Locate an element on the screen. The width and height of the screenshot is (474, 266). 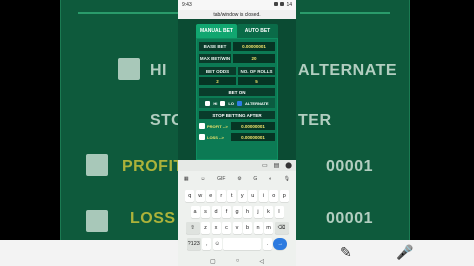
profit-row: PROFIT --> 0.00000001 is located at coordinates (237, 126).